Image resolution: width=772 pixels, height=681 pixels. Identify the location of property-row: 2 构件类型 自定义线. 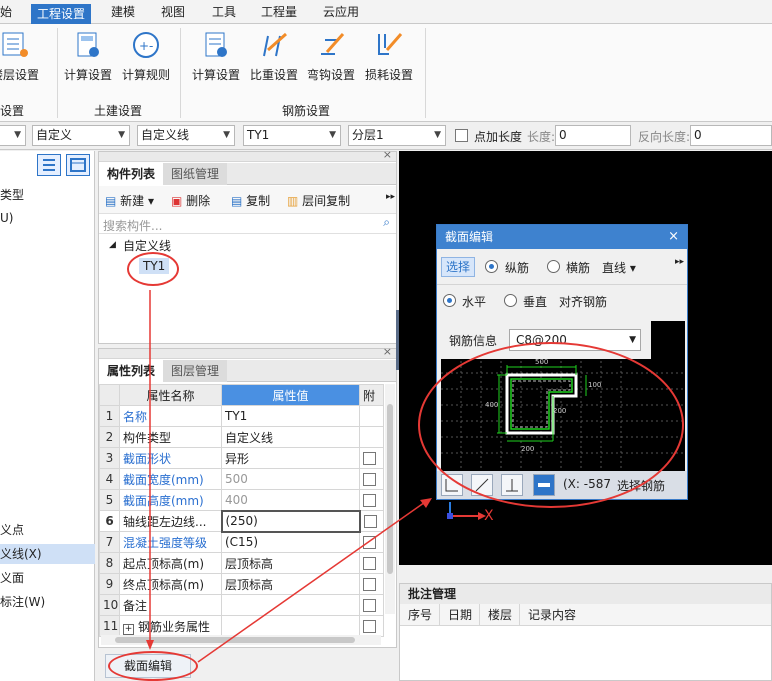
(241, 437).